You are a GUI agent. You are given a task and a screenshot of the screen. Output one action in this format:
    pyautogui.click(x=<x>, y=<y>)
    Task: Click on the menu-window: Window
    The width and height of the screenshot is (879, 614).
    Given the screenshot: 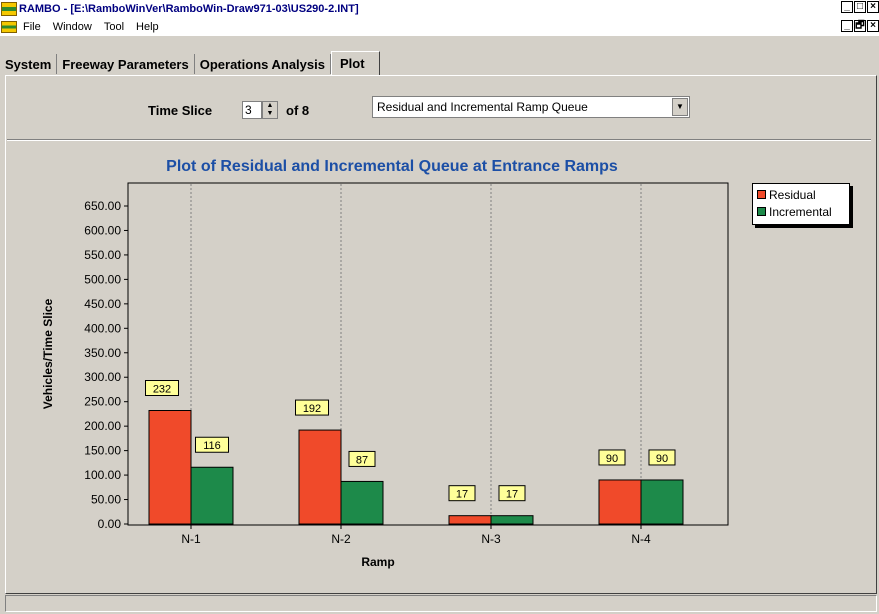 What is the action you would take?
    pyautogui.click(x=72, y=27)
    